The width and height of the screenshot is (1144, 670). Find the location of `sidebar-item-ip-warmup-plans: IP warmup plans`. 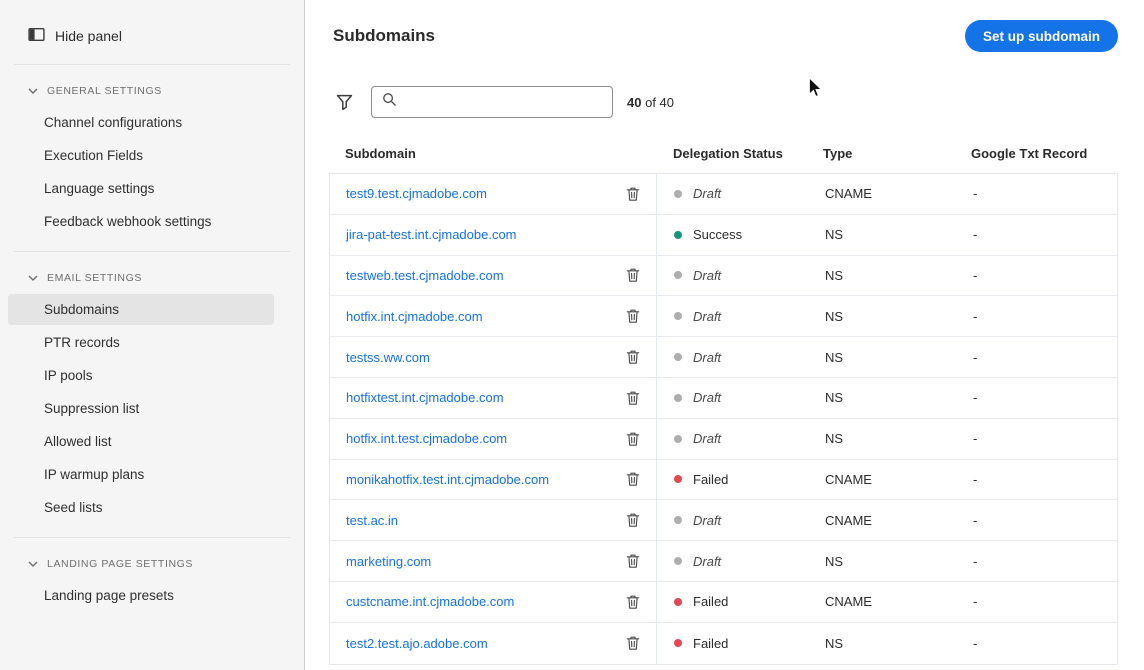

sidebar-item-ip-warmup-plans: IP warmup plans is located at coordinates (141, 474).